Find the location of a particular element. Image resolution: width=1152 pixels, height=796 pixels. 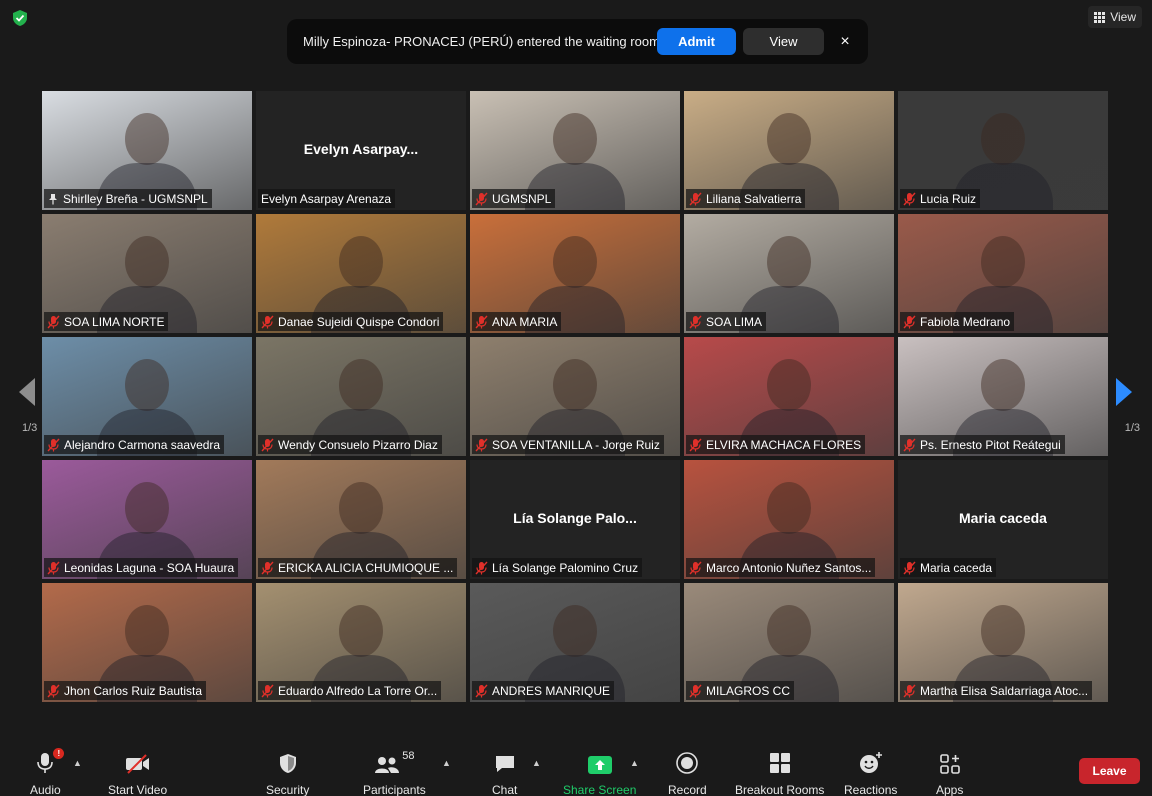

participant-name-label: Maria caceda is located at coordinates (948, 567).